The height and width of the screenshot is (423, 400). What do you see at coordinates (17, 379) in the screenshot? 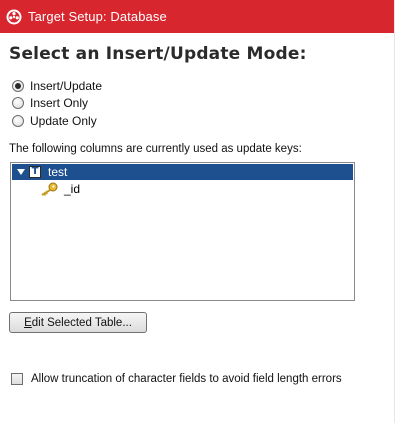
I see `truncation-checkbox` at bounding box center [17, 379].